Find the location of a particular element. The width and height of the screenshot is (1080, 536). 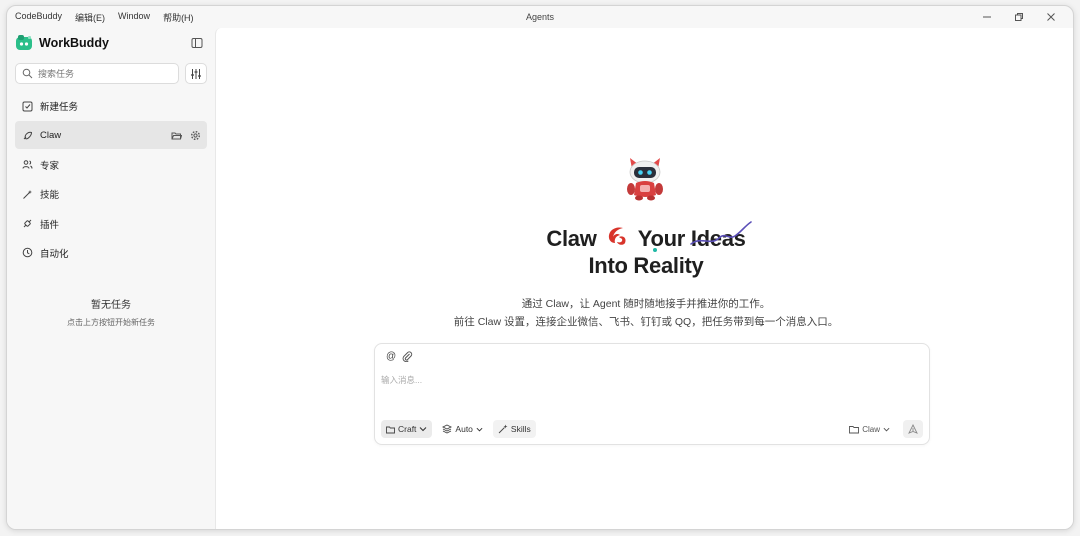

sidebar-nav: 新建任务 Claw 专家 技能 插件 自动化 is located at coordinates (111, 180).